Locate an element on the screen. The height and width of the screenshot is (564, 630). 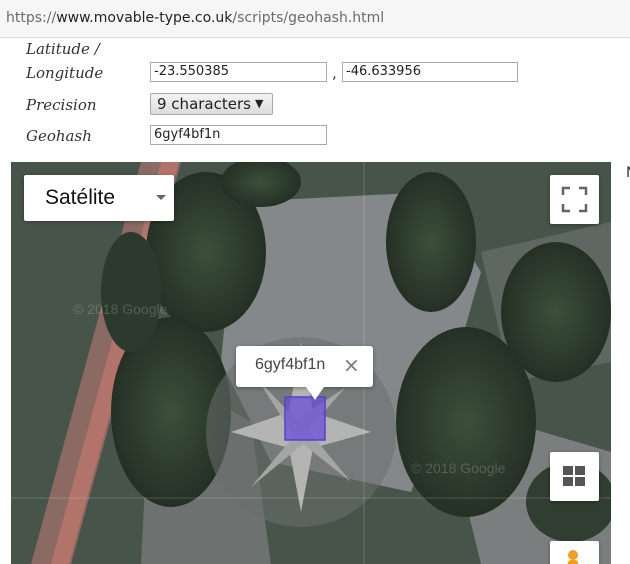
info-window-pointer is located at coordinates (315, 393).